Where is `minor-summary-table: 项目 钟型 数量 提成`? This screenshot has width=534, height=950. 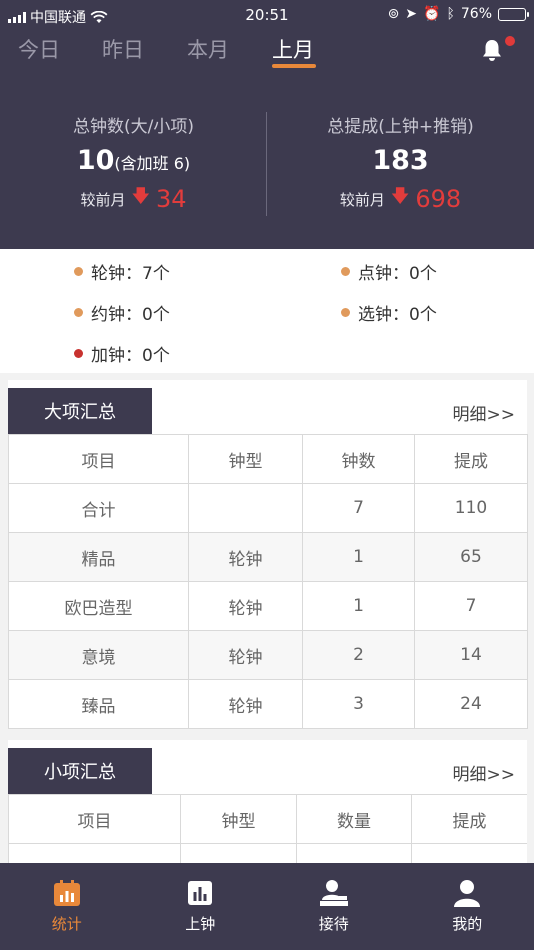
minor-summary-table: 项目 钟型 数量 提成 is located at coordinates (267, 828).